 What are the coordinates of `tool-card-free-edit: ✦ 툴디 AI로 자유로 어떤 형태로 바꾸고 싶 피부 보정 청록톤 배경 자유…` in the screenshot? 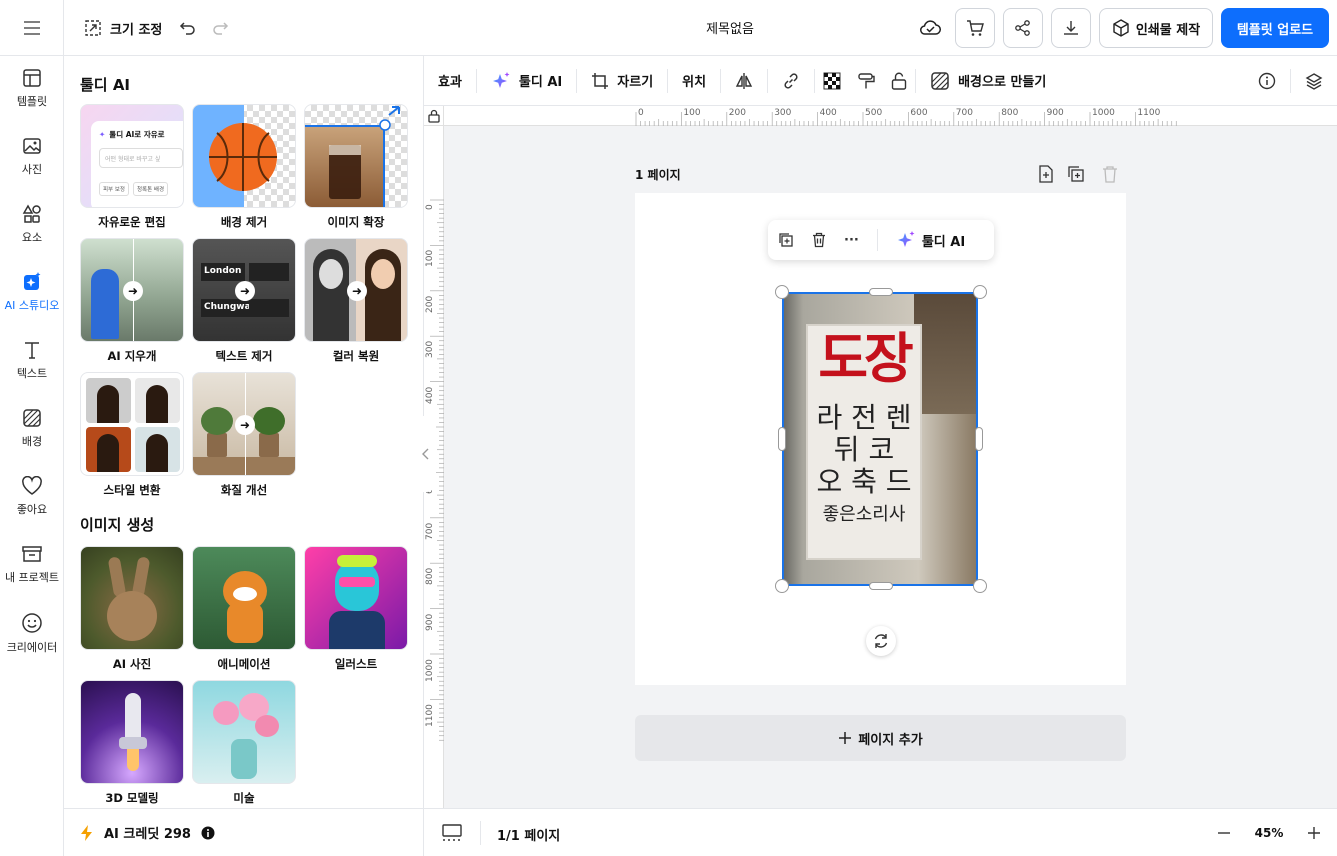 It's located at (132, 167).